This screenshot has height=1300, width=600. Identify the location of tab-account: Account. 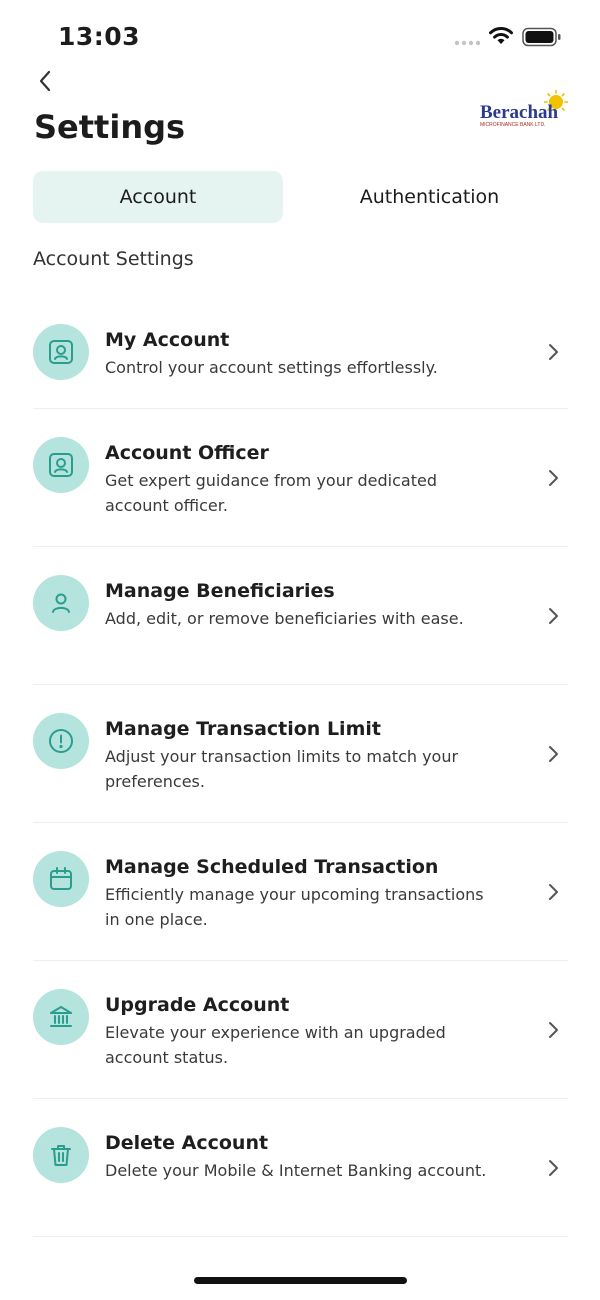
(158, 197).